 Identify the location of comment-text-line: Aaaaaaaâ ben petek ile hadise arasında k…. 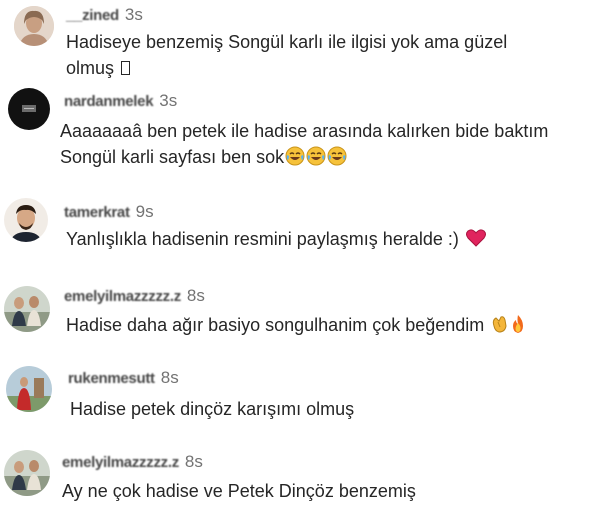
(304, 131).